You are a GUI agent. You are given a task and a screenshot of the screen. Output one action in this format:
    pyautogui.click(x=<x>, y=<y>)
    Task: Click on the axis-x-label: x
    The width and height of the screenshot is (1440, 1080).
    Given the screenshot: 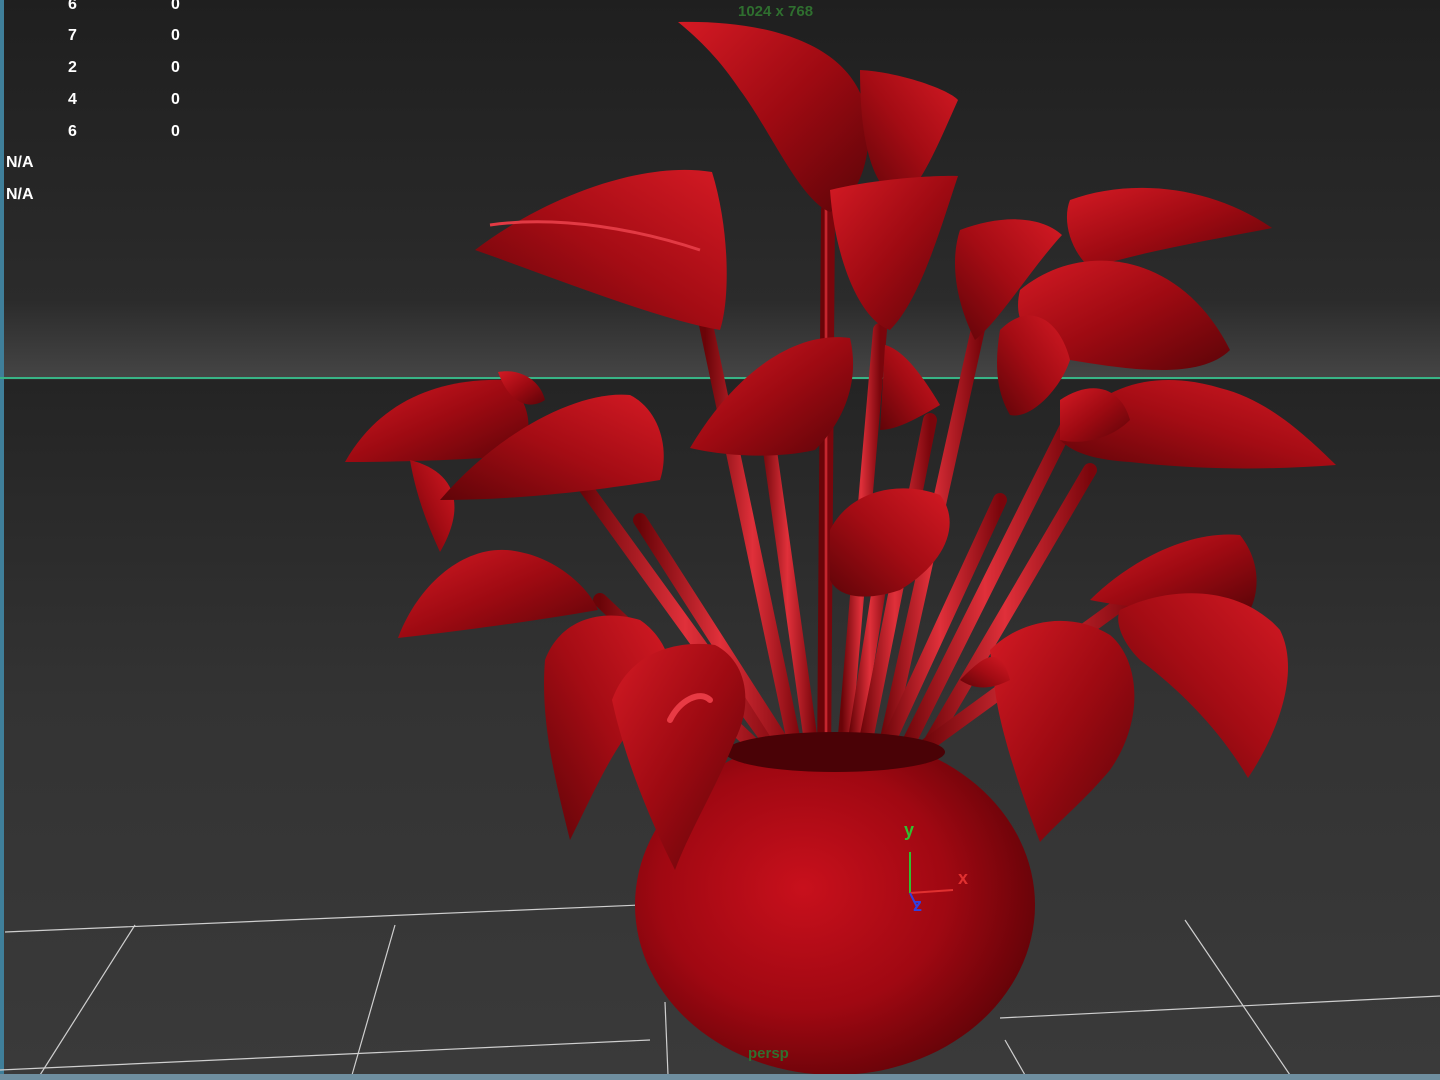 What is the action you would take?
    pyautogui.click(x=963, y=878)
    